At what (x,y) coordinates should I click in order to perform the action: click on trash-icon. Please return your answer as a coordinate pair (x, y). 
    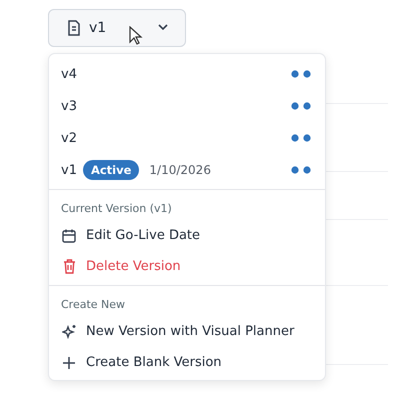
    Looking at the image, I should click on (69, 266).